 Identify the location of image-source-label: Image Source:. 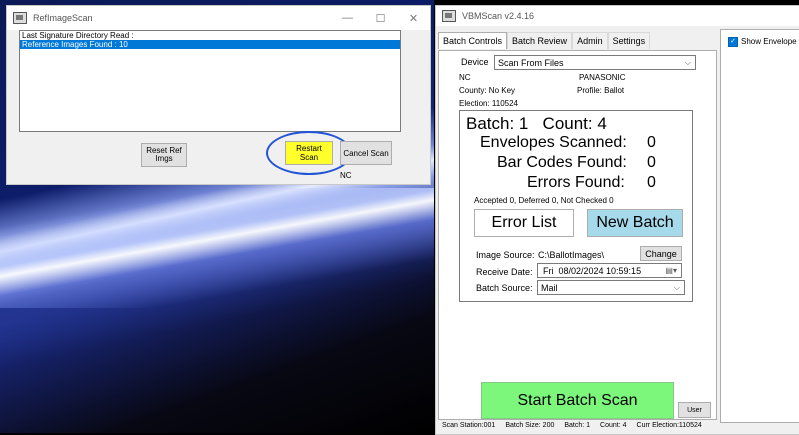
(505, 255).